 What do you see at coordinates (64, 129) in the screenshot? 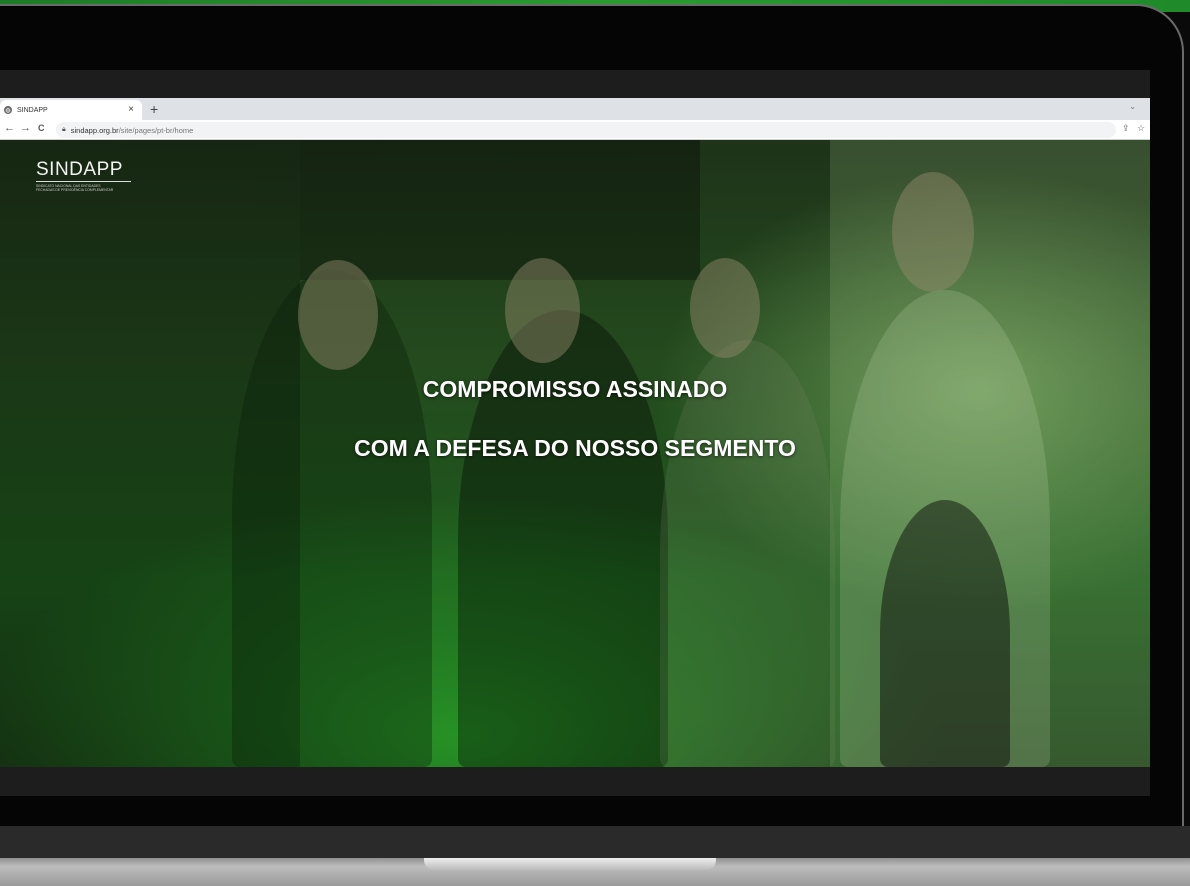
I see `lock-icon: 🔒︎` at bounding box center [64, 129].